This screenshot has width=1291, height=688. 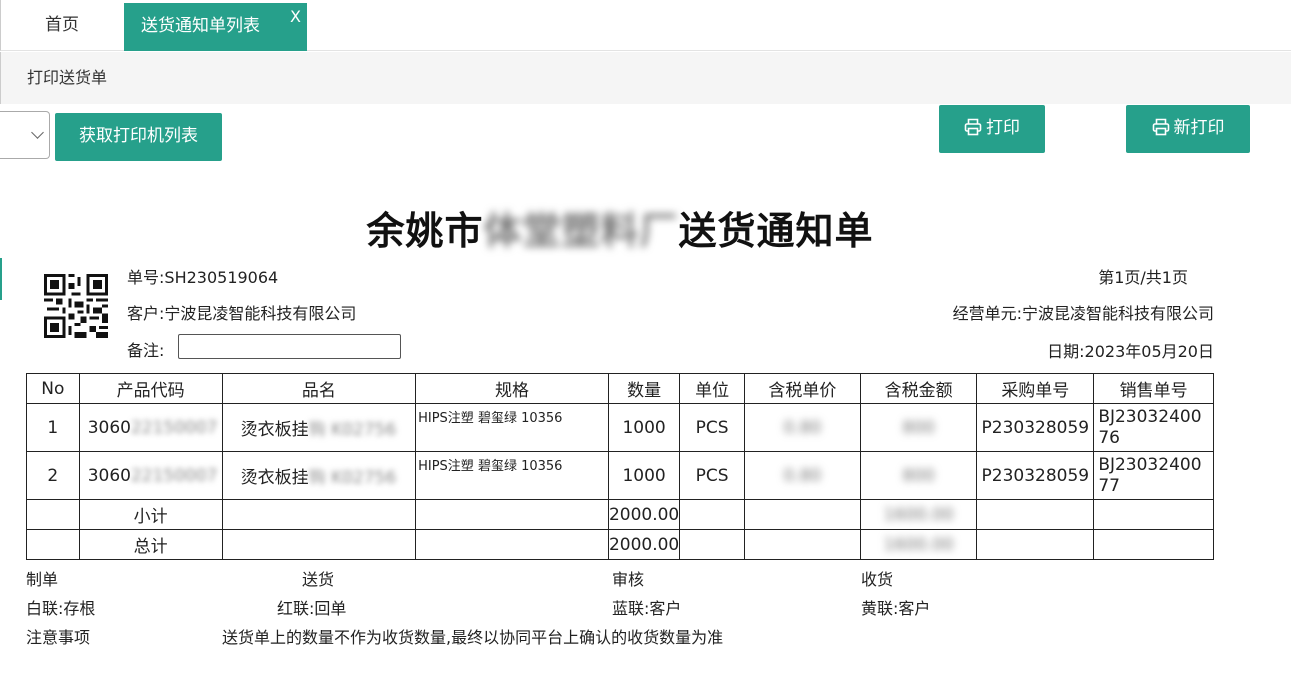 I want to click on subtotal-amount: 1600.00, so click(x=918, y=514).